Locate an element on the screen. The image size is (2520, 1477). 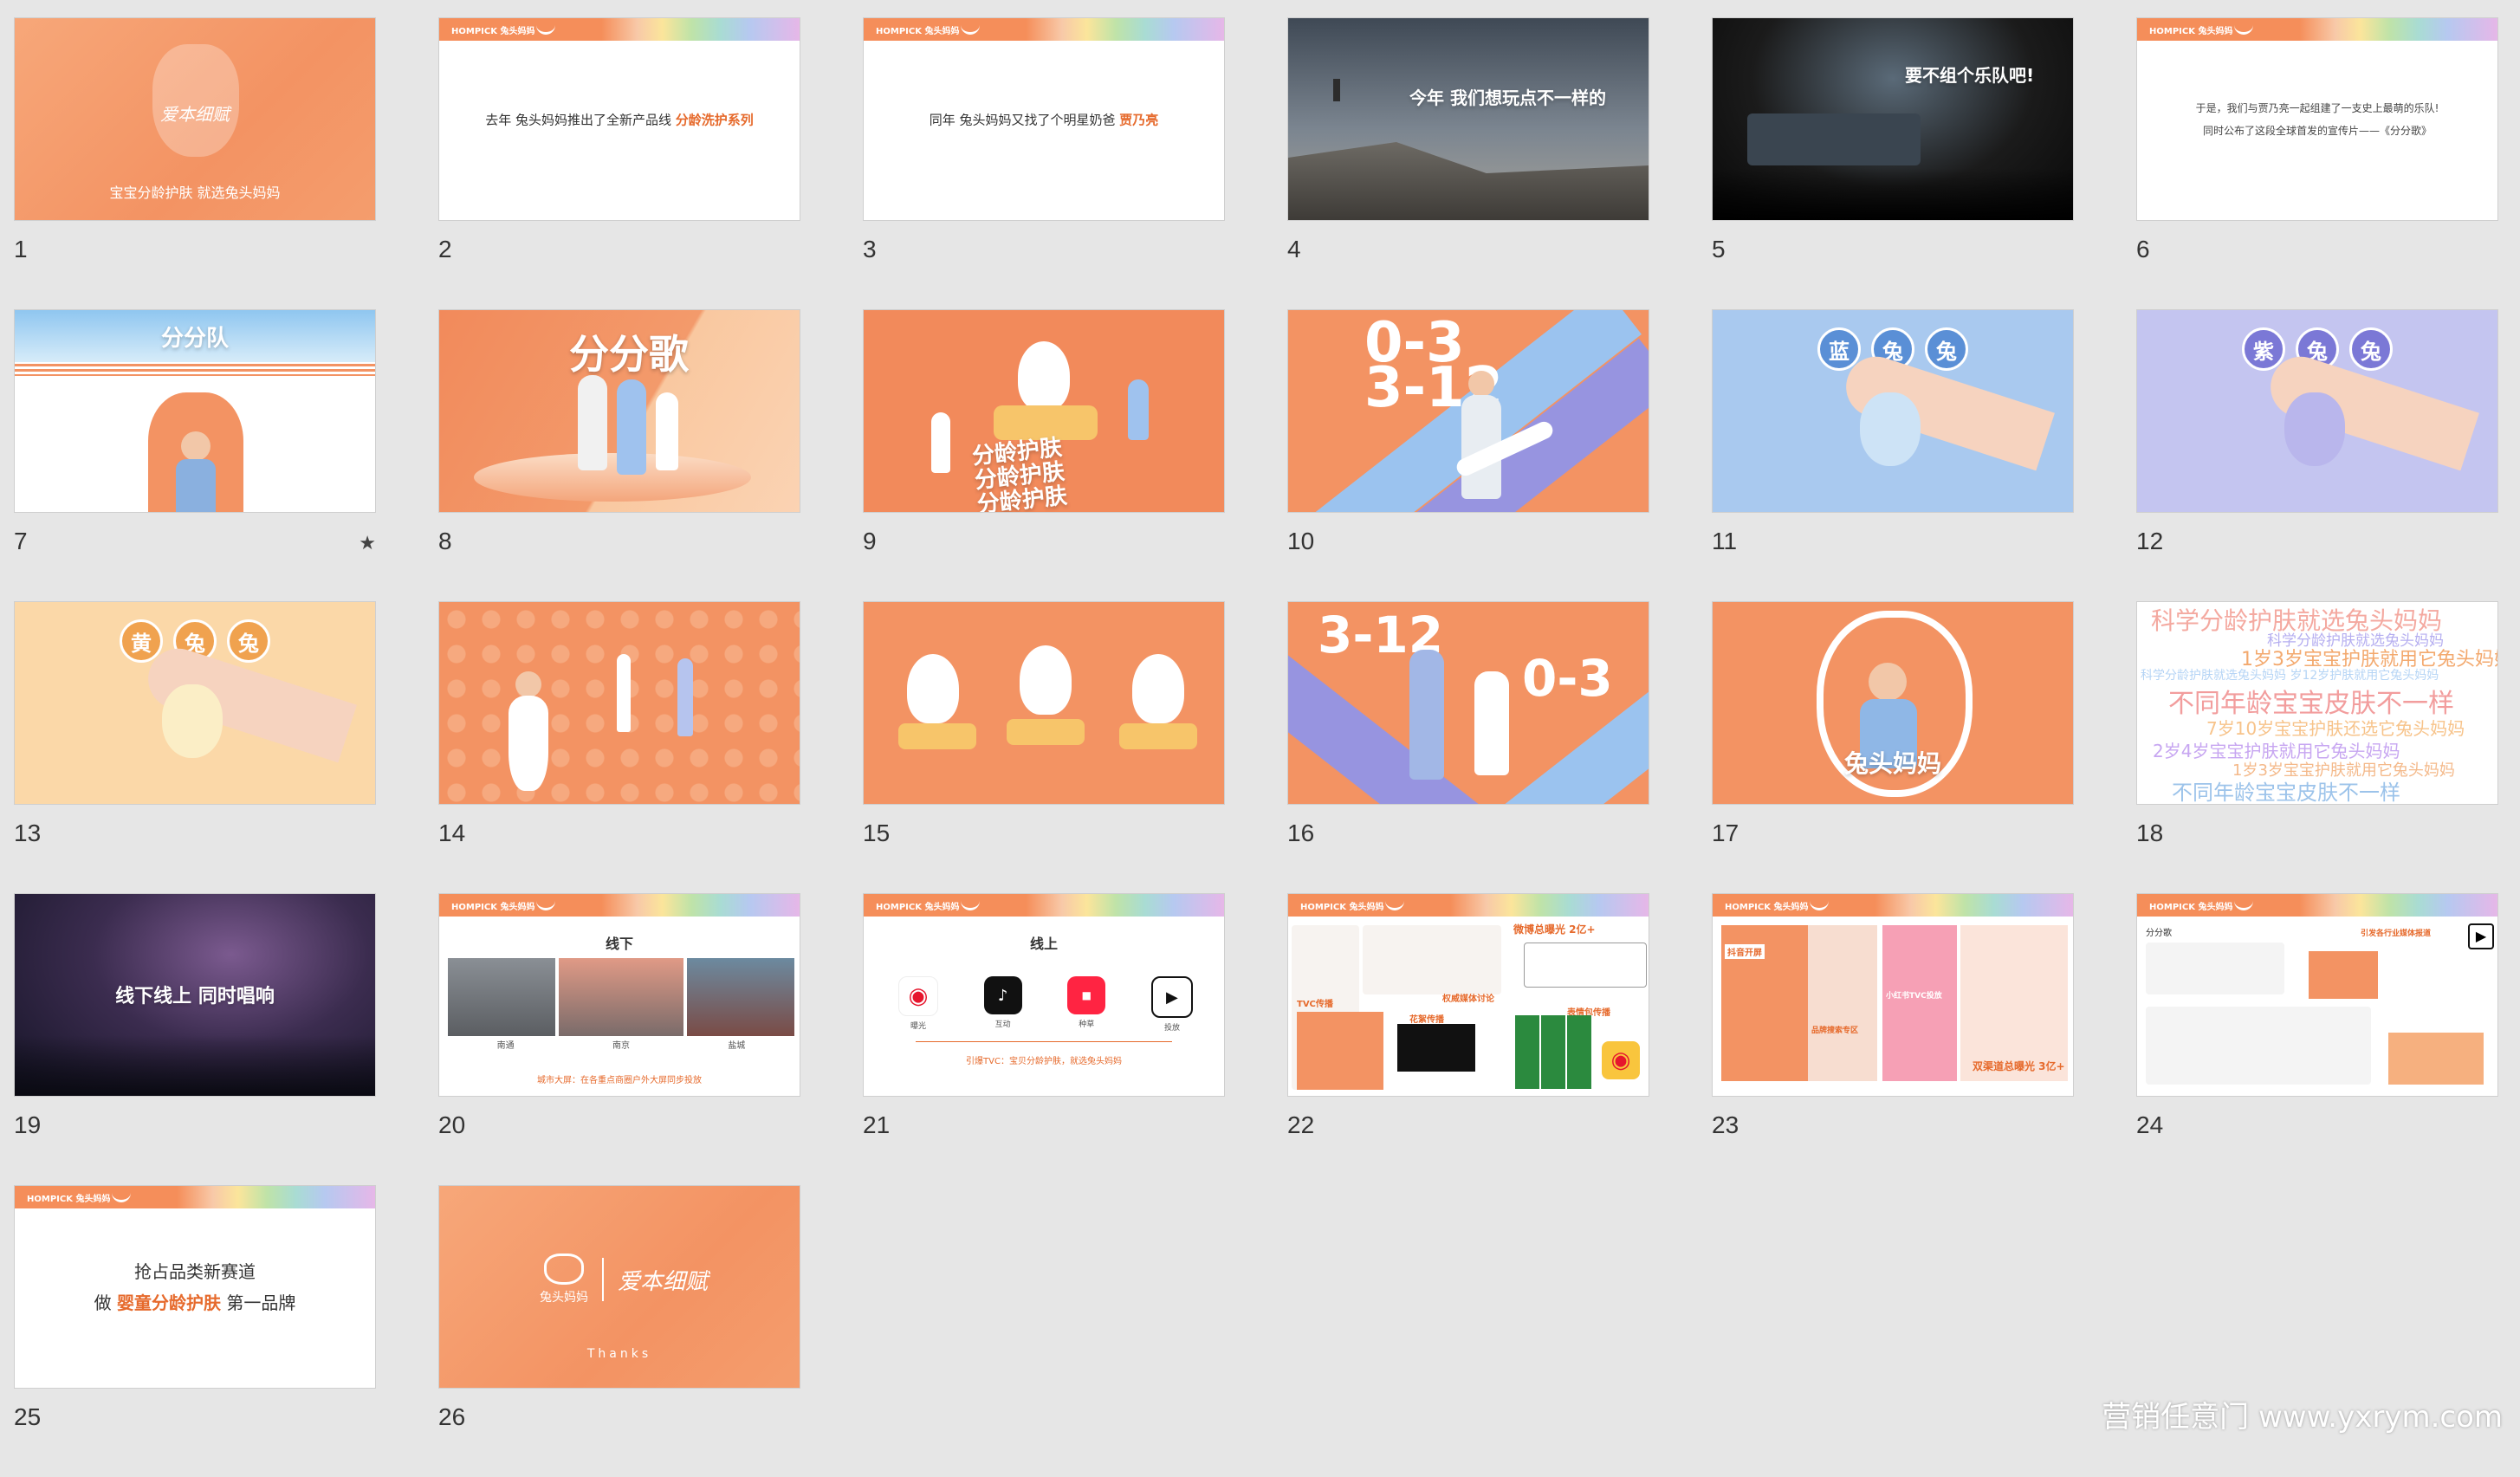
platform-xiaohongshu: ■ 种草 is located at coordinates (1086, 1005).